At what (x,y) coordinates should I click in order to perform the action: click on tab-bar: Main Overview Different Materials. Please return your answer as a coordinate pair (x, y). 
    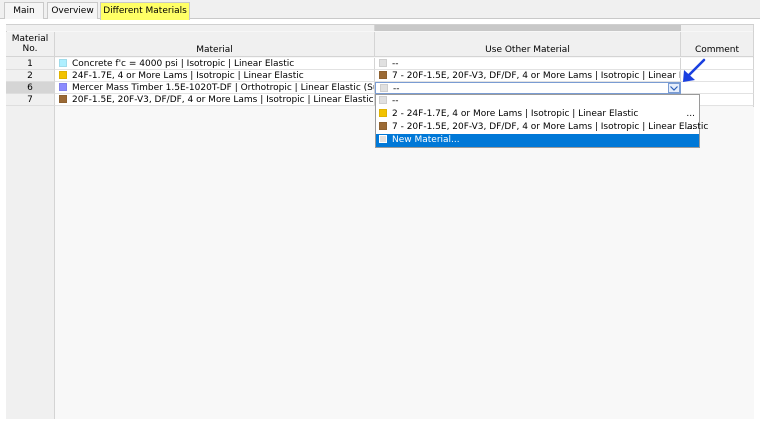
    Looking at the image, I should click on (380, 10).